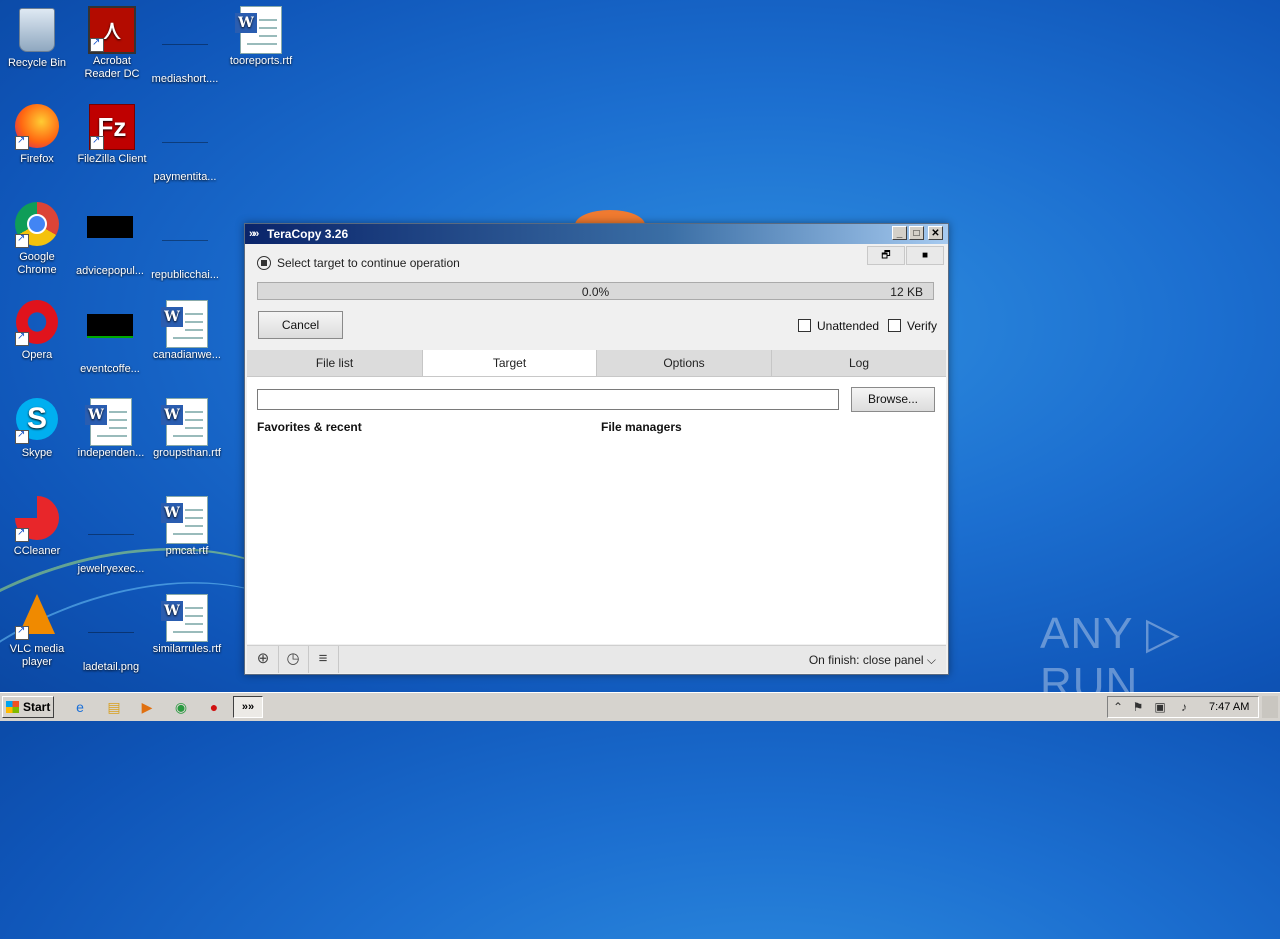 This screenshot has width=1280, height=939. Describe the element at coordinates (859, 363) in the screenshot. I see `tab-log: Log` at that location.